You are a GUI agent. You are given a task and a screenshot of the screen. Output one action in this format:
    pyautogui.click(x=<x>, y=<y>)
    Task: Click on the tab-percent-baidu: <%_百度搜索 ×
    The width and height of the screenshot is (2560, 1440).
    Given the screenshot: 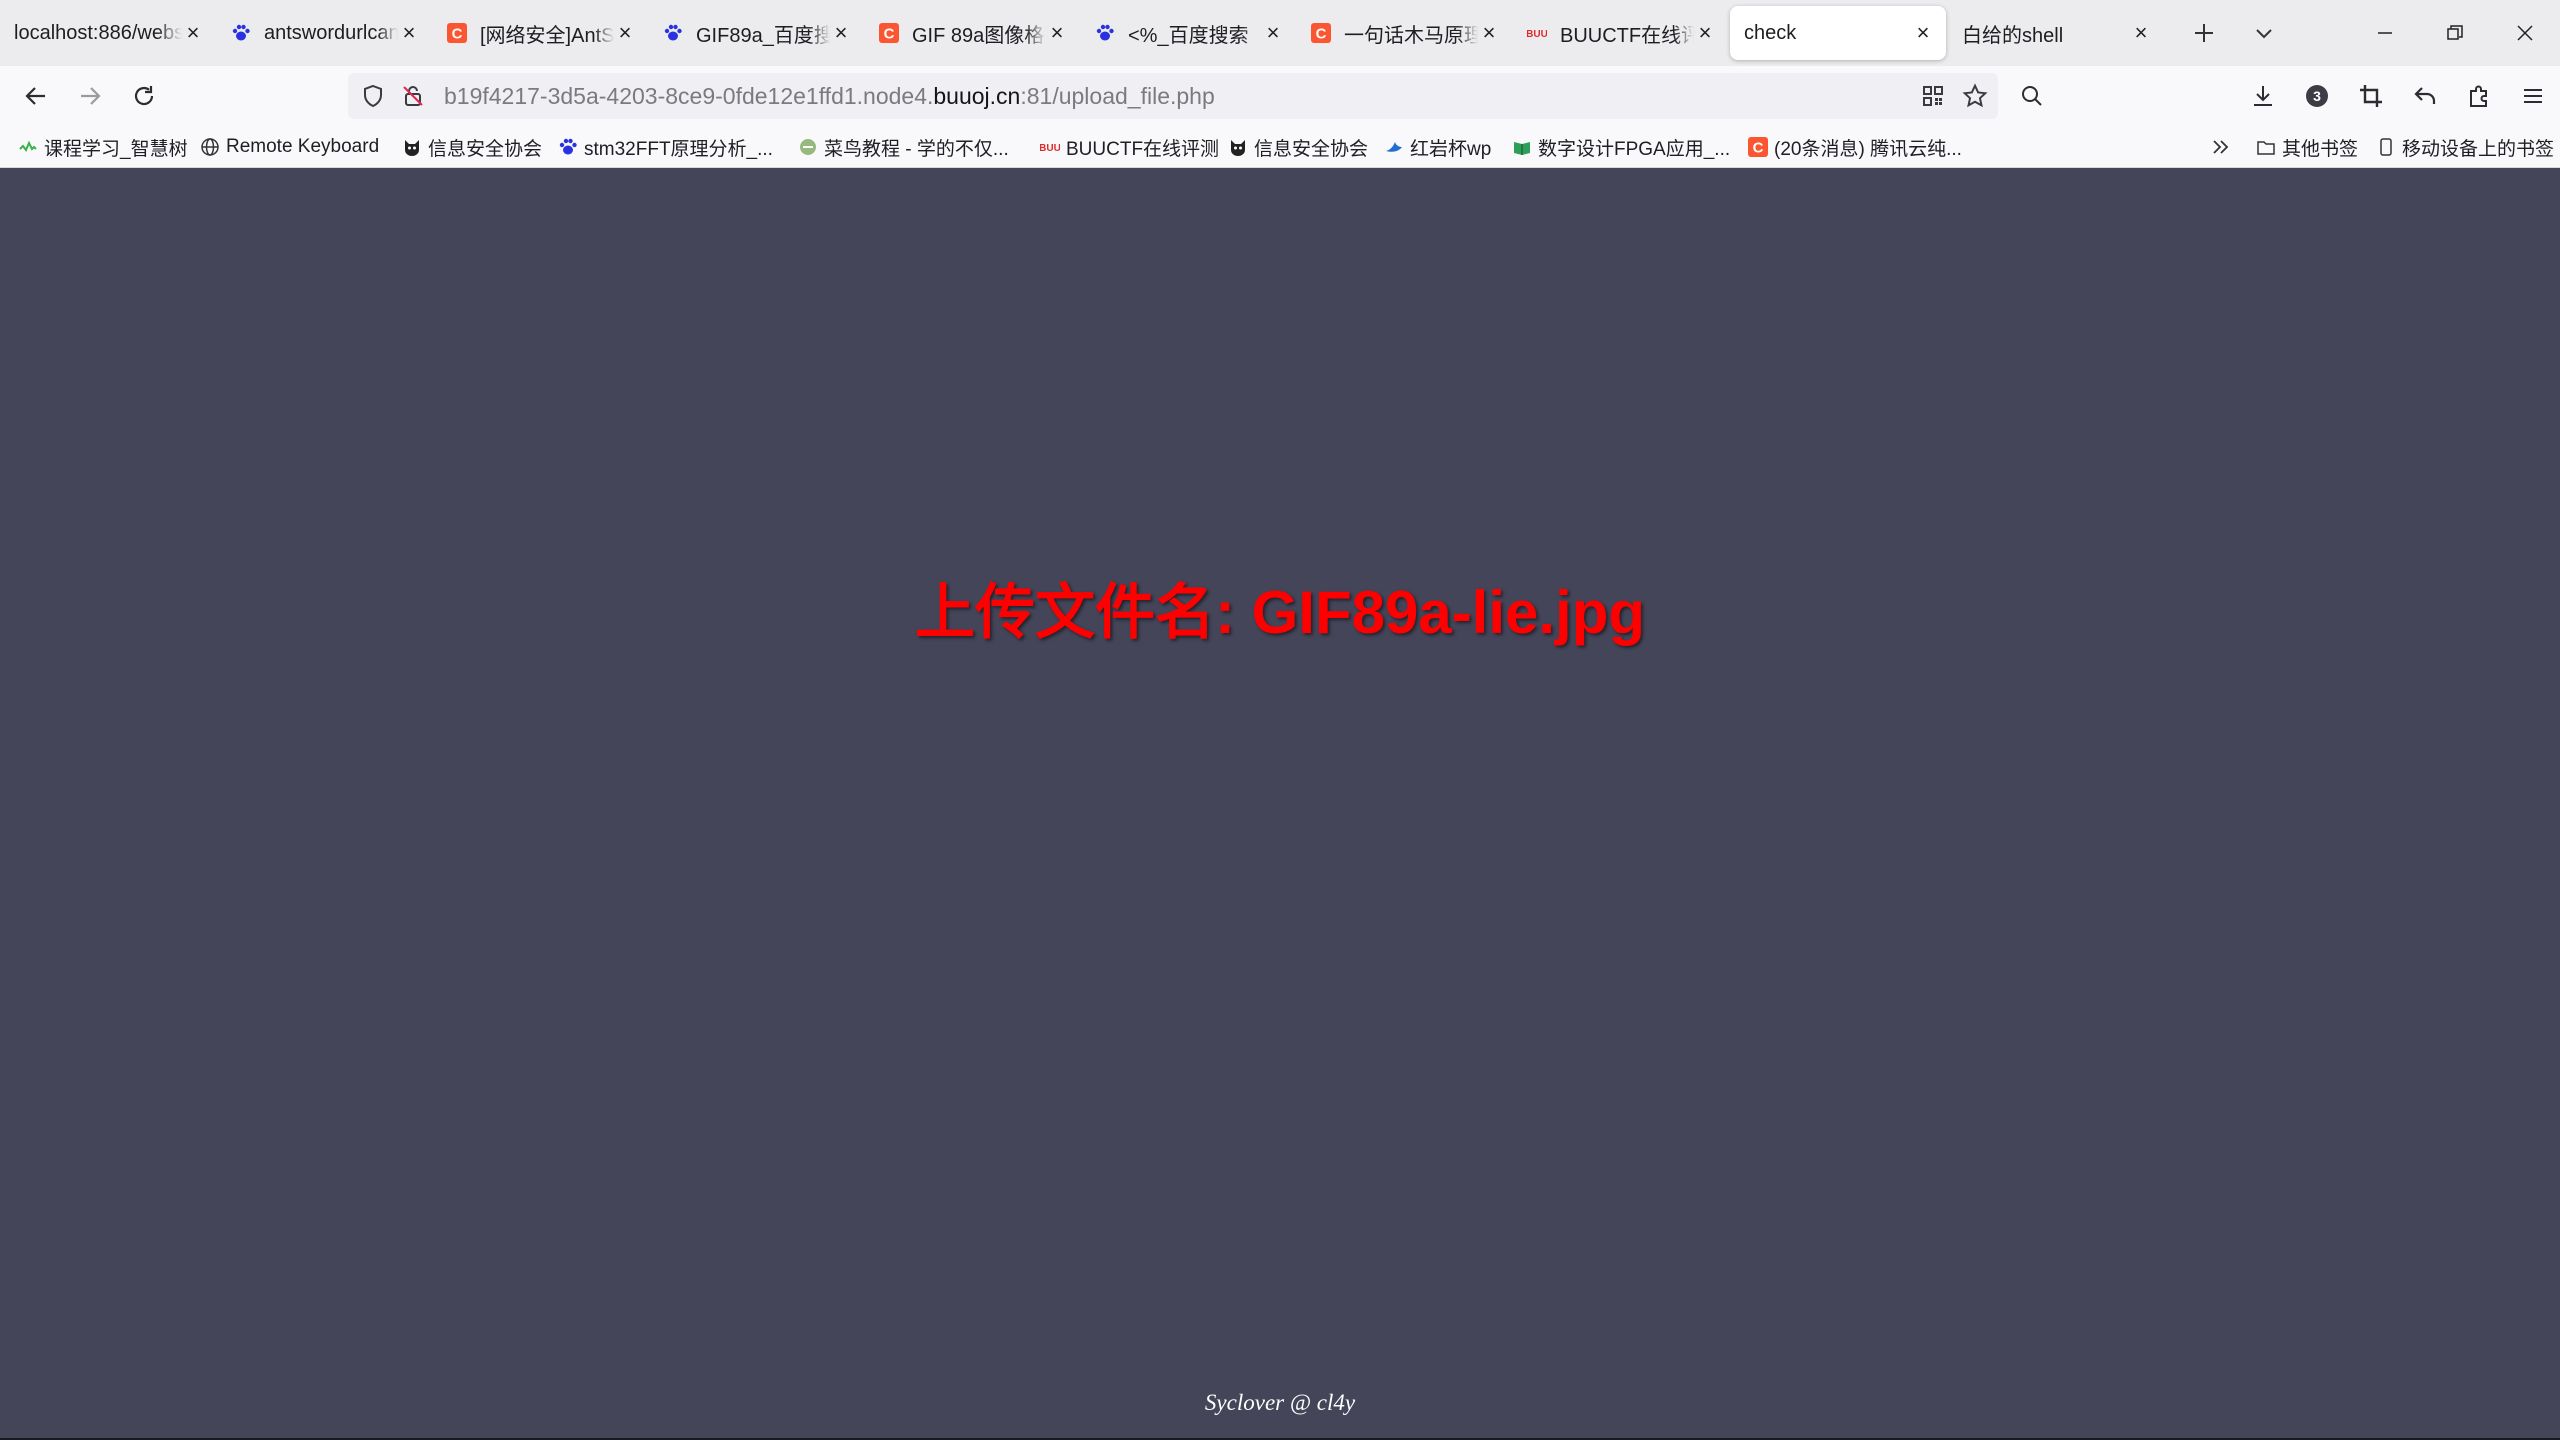 What is the action you would take?
    pyautogui.click(x=1188, y=33)
    